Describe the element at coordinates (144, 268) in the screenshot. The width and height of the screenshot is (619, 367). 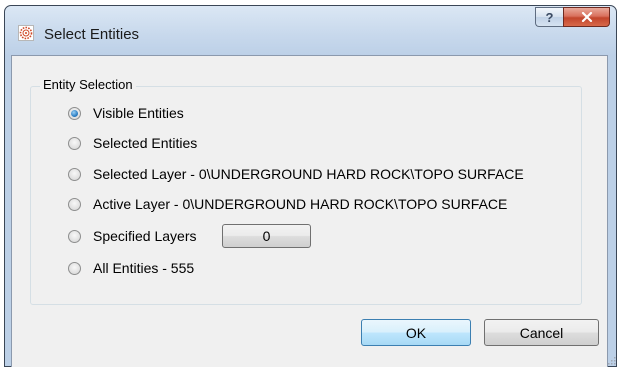
I see `option-label: All Entities - 555` at that location.